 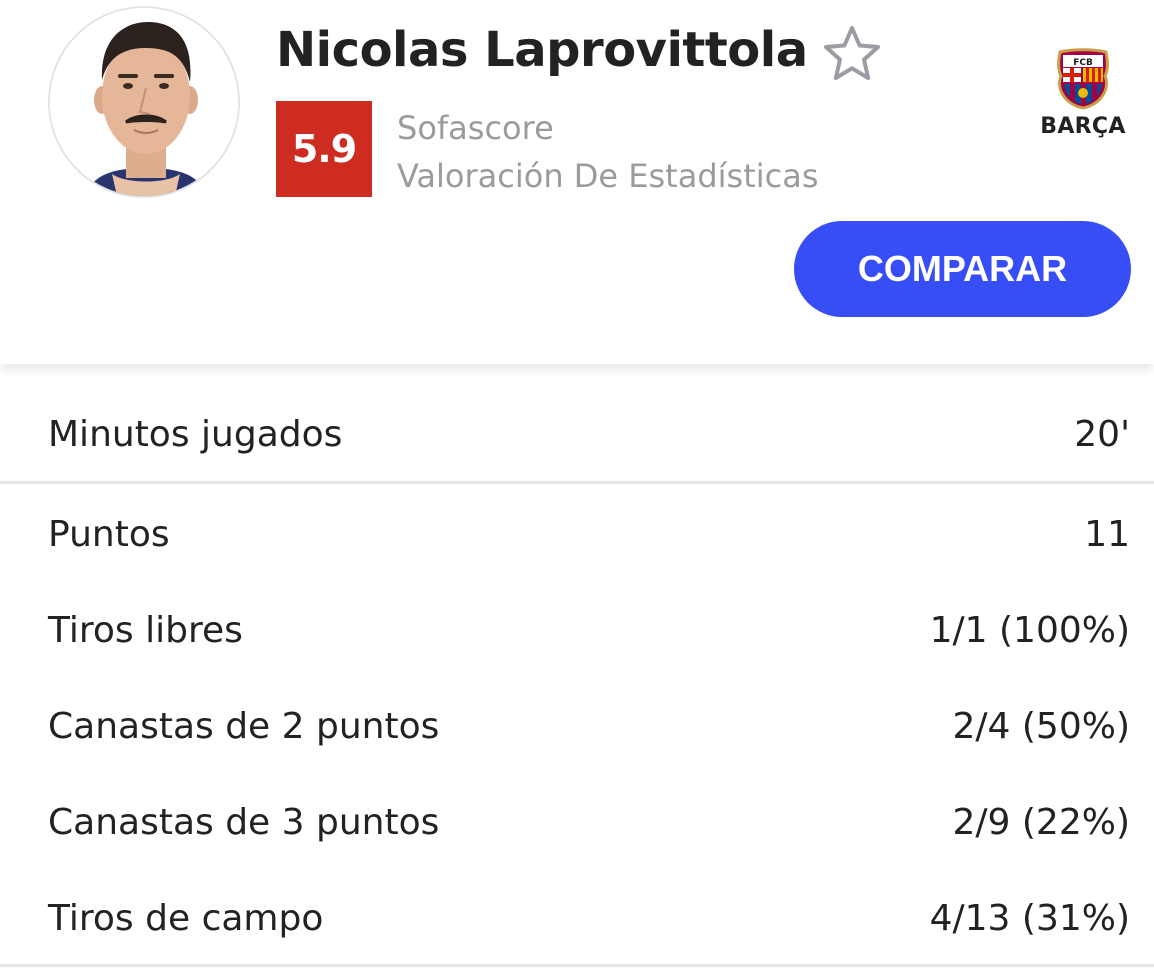 What do you see at coordinates (577, 630) in the screenshot?
I see `stat-row-free-throws: Tiros libres 1/1 (100%)` at bounding box center [577, 630].